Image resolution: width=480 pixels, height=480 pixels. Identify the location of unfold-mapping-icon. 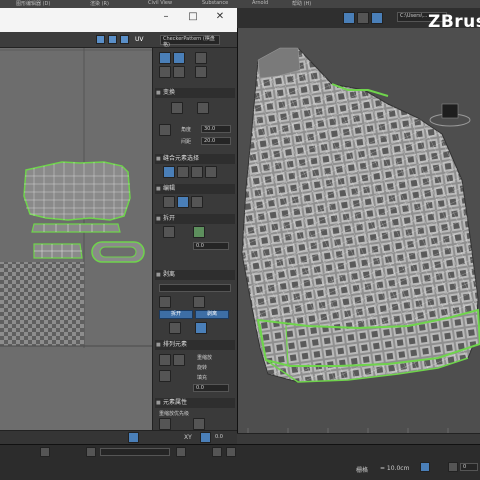
(199, 232).